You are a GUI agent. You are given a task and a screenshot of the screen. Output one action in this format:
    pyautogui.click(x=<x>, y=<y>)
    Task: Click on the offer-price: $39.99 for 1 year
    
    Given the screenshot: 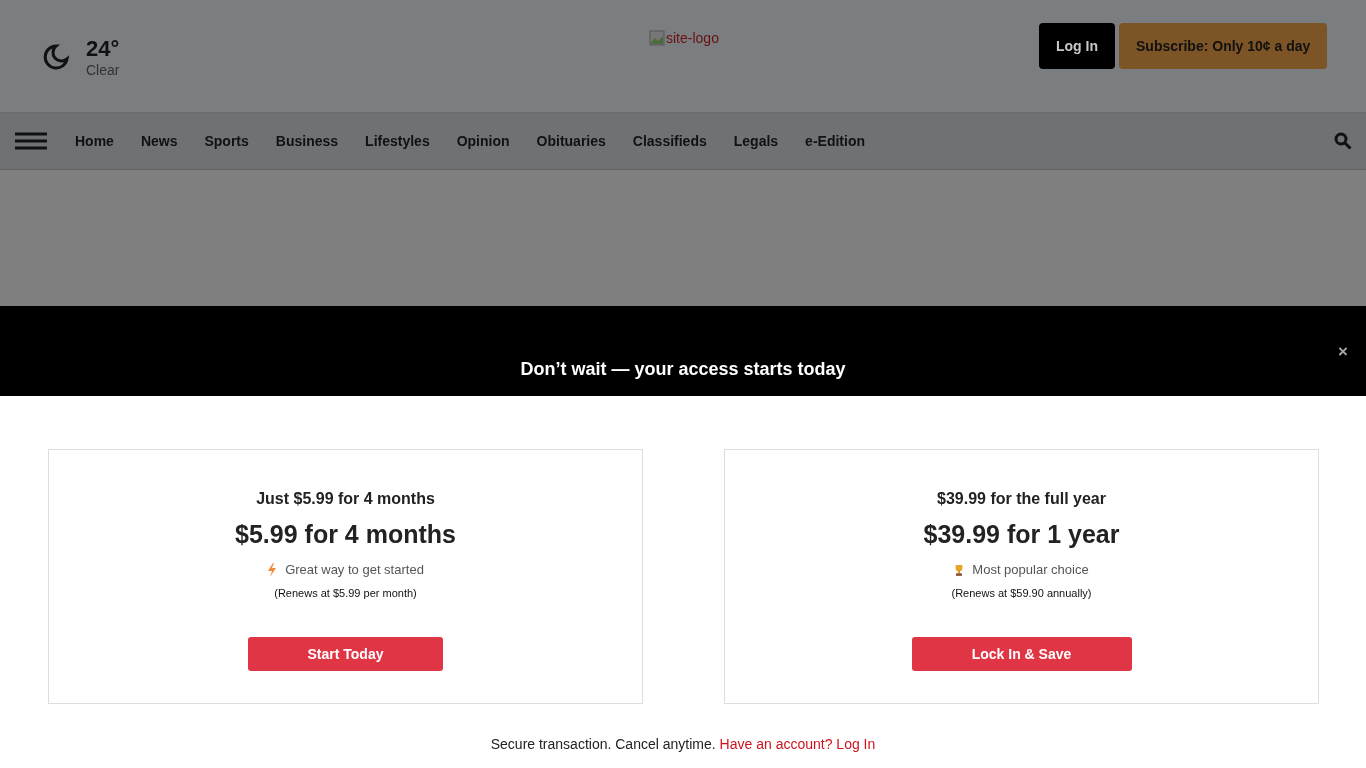 What is the action you would take?
    pyautogui.click(x=1021, y=534)
    